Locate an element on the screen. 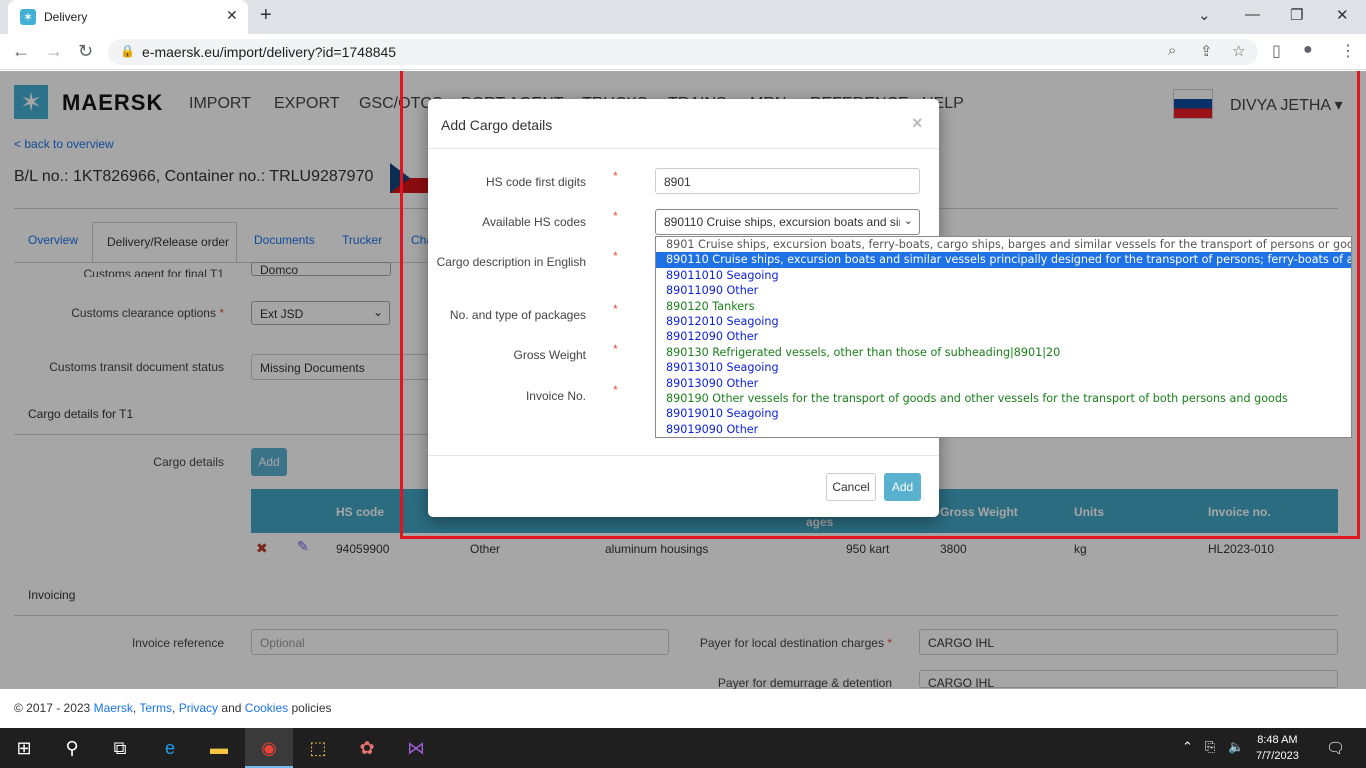  lock-icon: 🔒 is located at coordinates (127, 51).